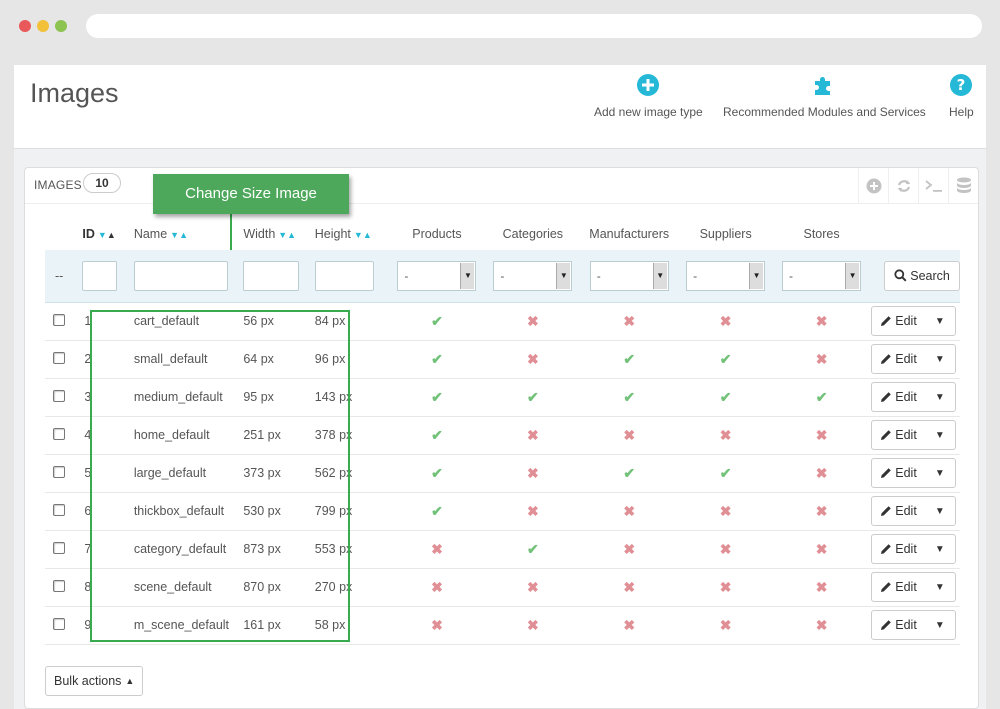 The image size is (1000, 709). Describe the element at coordinates (94, 681) in the screenshot. I see `bulk-actions-button: Bulk actions ▲` at that location.